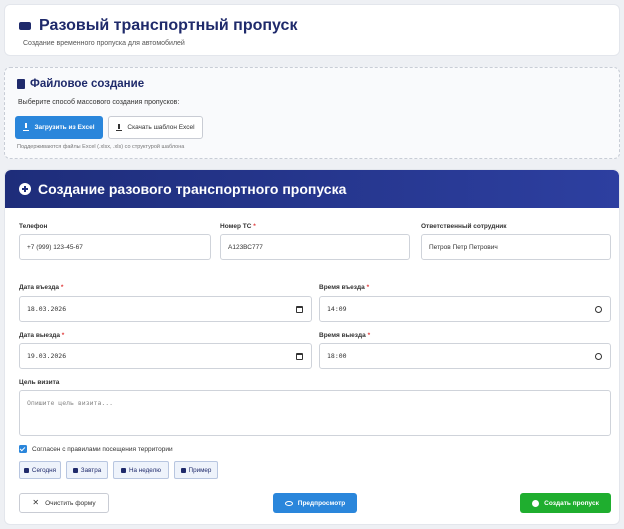 Image resolution: width=624 pixels, height=529 pixels. I want to click on quick-tomorrow-button: Завтра, so click(87, 470).